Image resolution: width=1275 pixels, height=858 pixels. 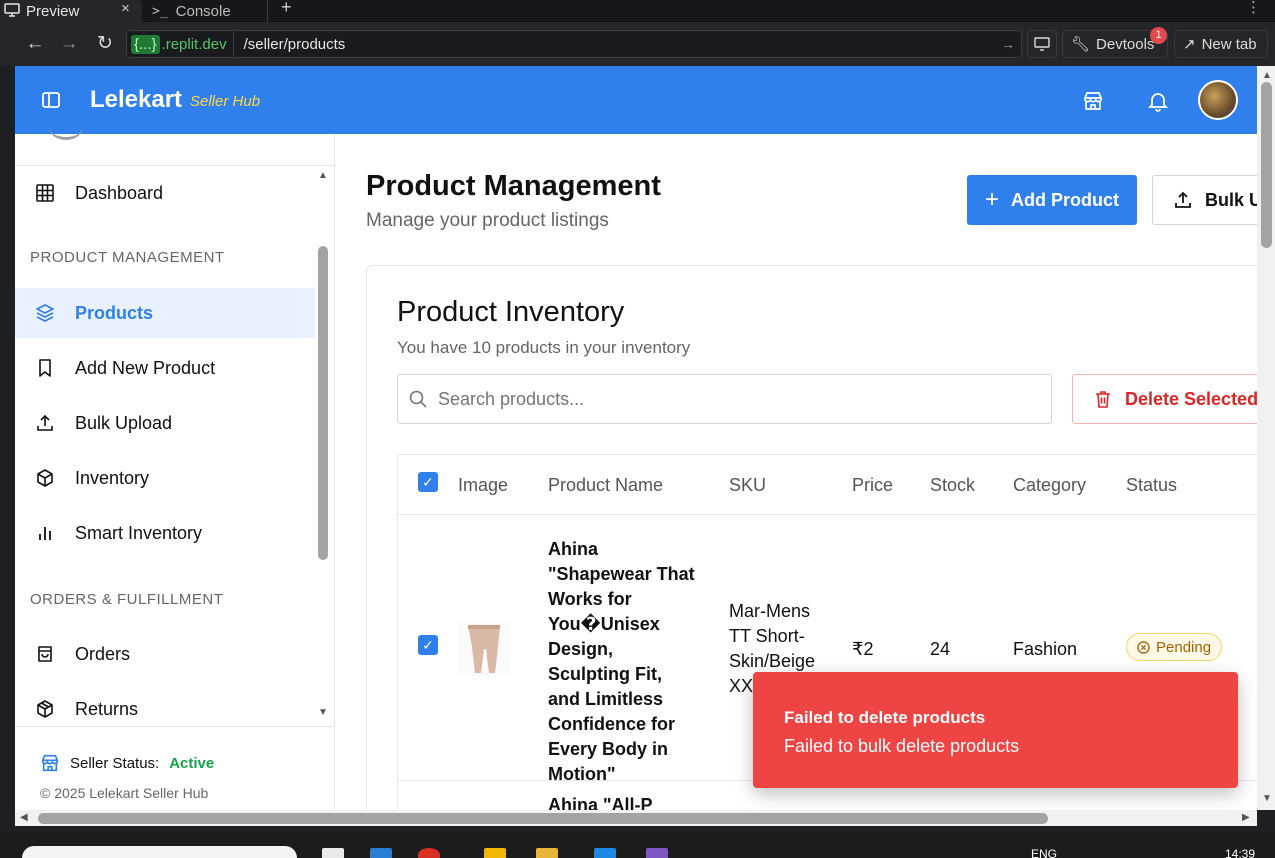 I want to click on search-box, so click(x=724, y=399).